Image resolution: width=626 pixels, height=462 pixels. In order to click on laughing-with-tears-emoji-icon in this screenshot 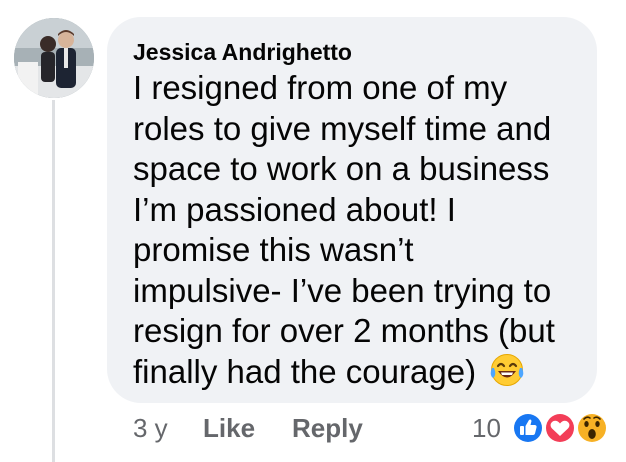, I will do `click(507, 375)`.